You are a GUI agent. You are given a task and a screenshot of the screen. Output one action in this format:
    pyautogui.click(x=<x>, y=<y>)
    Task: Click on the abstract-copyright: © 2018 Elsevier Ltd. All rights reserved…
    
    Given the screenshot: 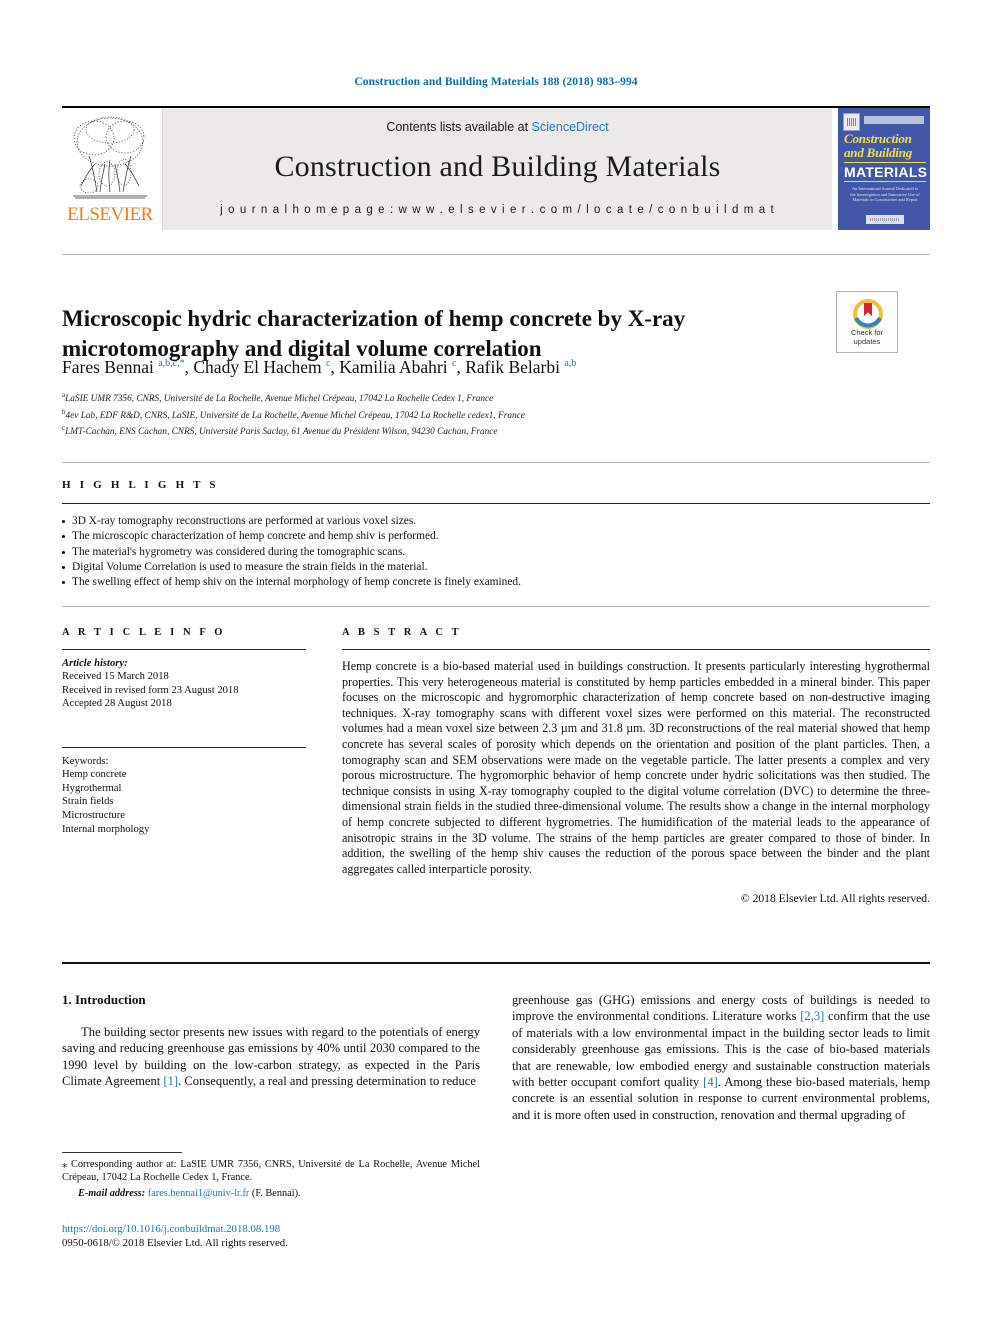 What is the action you would take?
    pyautogui.click(x=835, y=899)
    